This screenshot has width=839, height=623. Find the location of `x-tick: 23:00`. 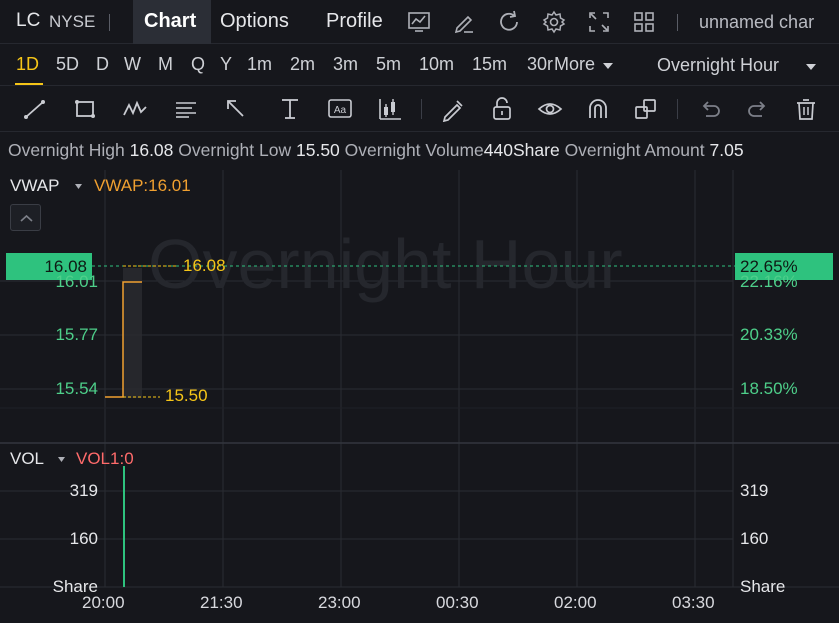

x-tick: 23:00 is located at coordinates (339, 602).